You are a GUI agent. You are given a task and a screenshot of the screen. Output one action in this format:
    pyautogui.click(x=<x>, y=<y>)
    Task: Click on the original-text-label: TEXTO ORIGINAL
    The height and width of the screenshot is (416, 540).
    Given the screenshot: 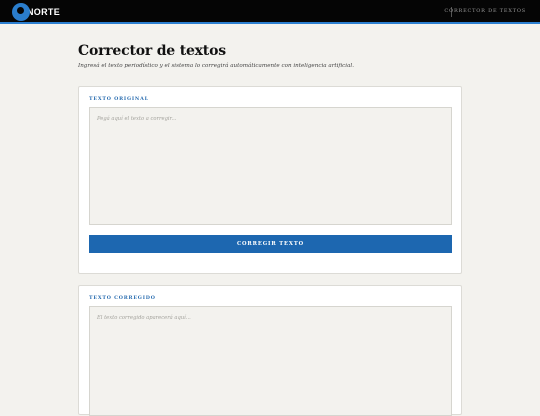 What is the action you would take?
    pyautogui.click(x=119, y=99)
    